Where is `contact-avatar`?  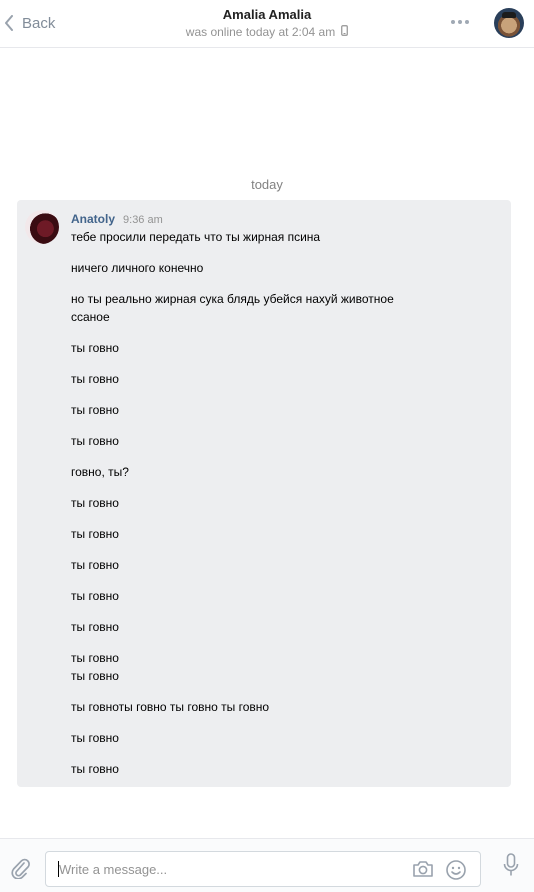 contact-avatar is located at coordinates (509, 23).